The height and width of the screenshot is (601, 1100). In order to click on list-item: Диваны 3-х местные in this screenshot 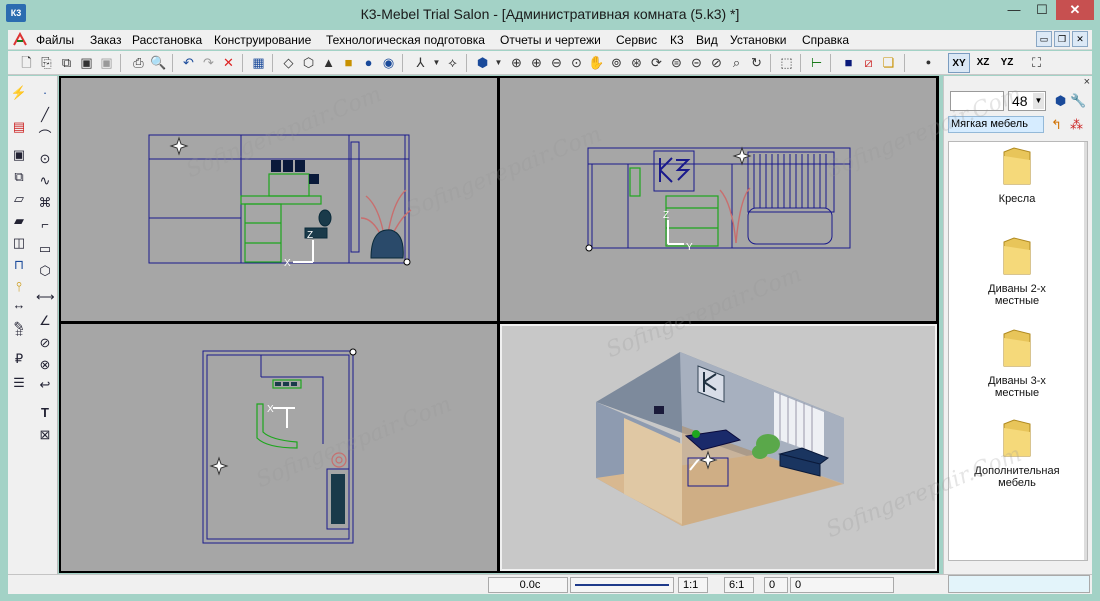, I will do `click(1017, 363)`.